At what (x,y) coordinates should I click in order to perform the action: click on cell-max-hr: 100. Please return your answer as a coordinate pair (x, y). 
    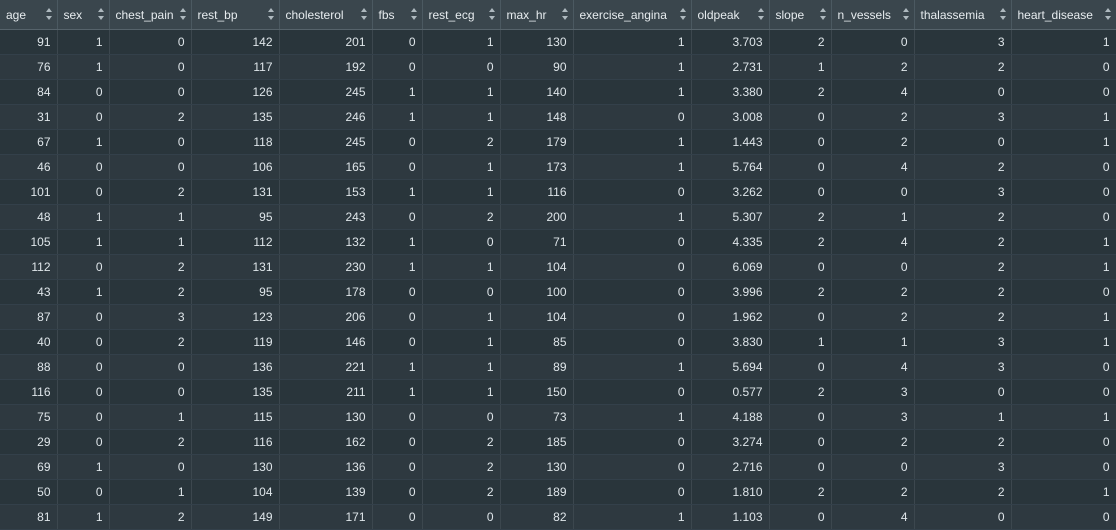
    Looking at the image, I should click on (537, 292).